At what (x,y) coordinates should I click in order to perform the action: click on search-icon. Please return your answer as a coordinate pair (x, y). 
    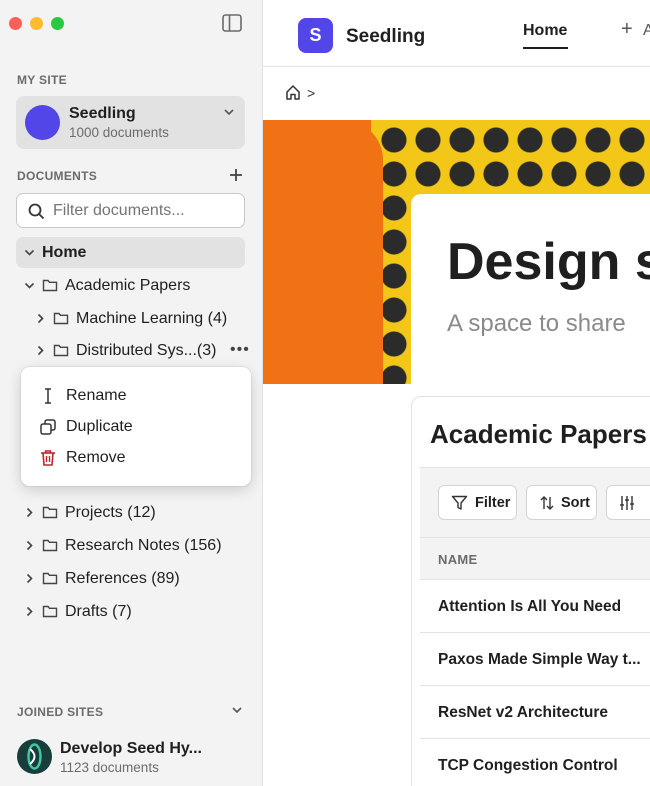
    Looking at the image, I should click on (36, 211).